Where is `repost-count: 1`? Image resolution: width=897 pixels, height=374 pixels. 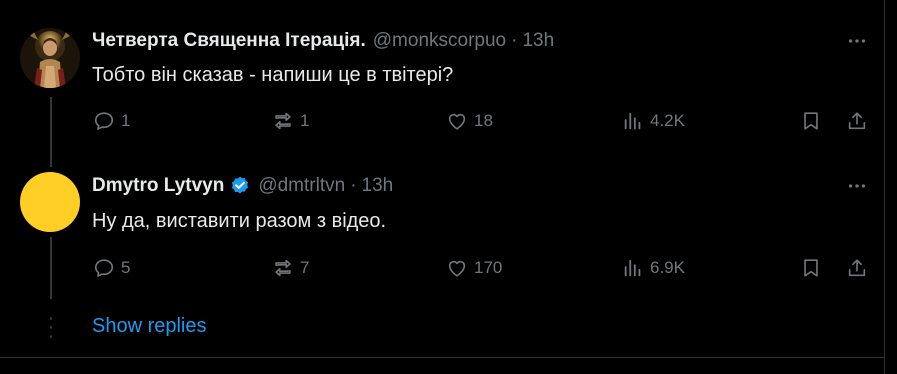 repost-count: 1 is located at coordinates (305, 120).